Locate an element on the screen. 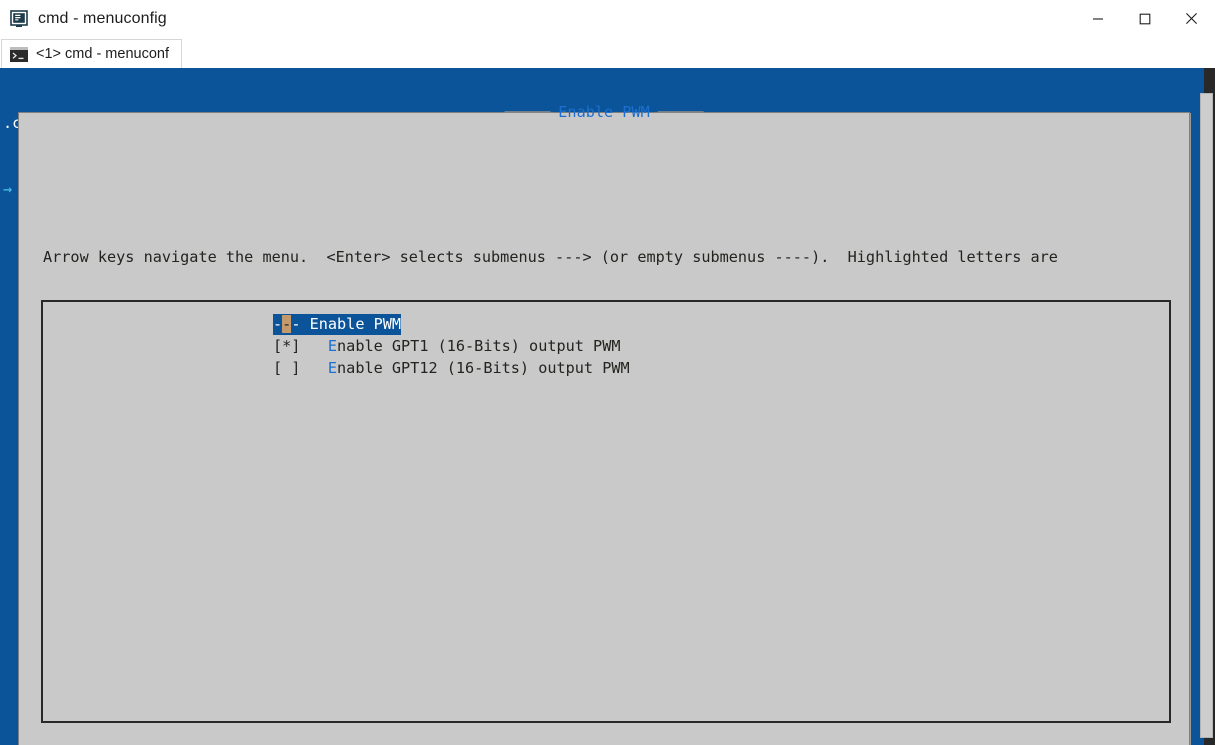 This screenshot has height=745, width=1215. console-tab-icon is located at coordinates (19, 54).